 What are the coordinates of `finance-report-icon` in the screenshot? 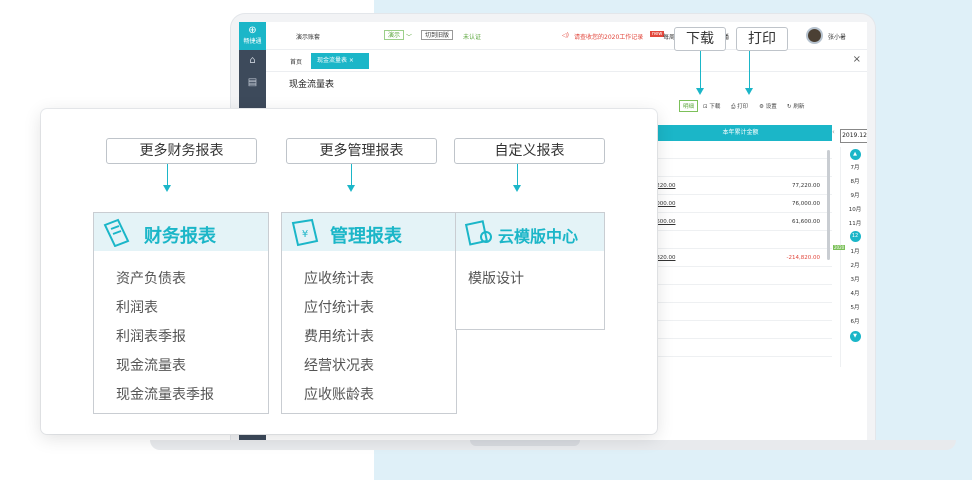 It's located at (116, 232).